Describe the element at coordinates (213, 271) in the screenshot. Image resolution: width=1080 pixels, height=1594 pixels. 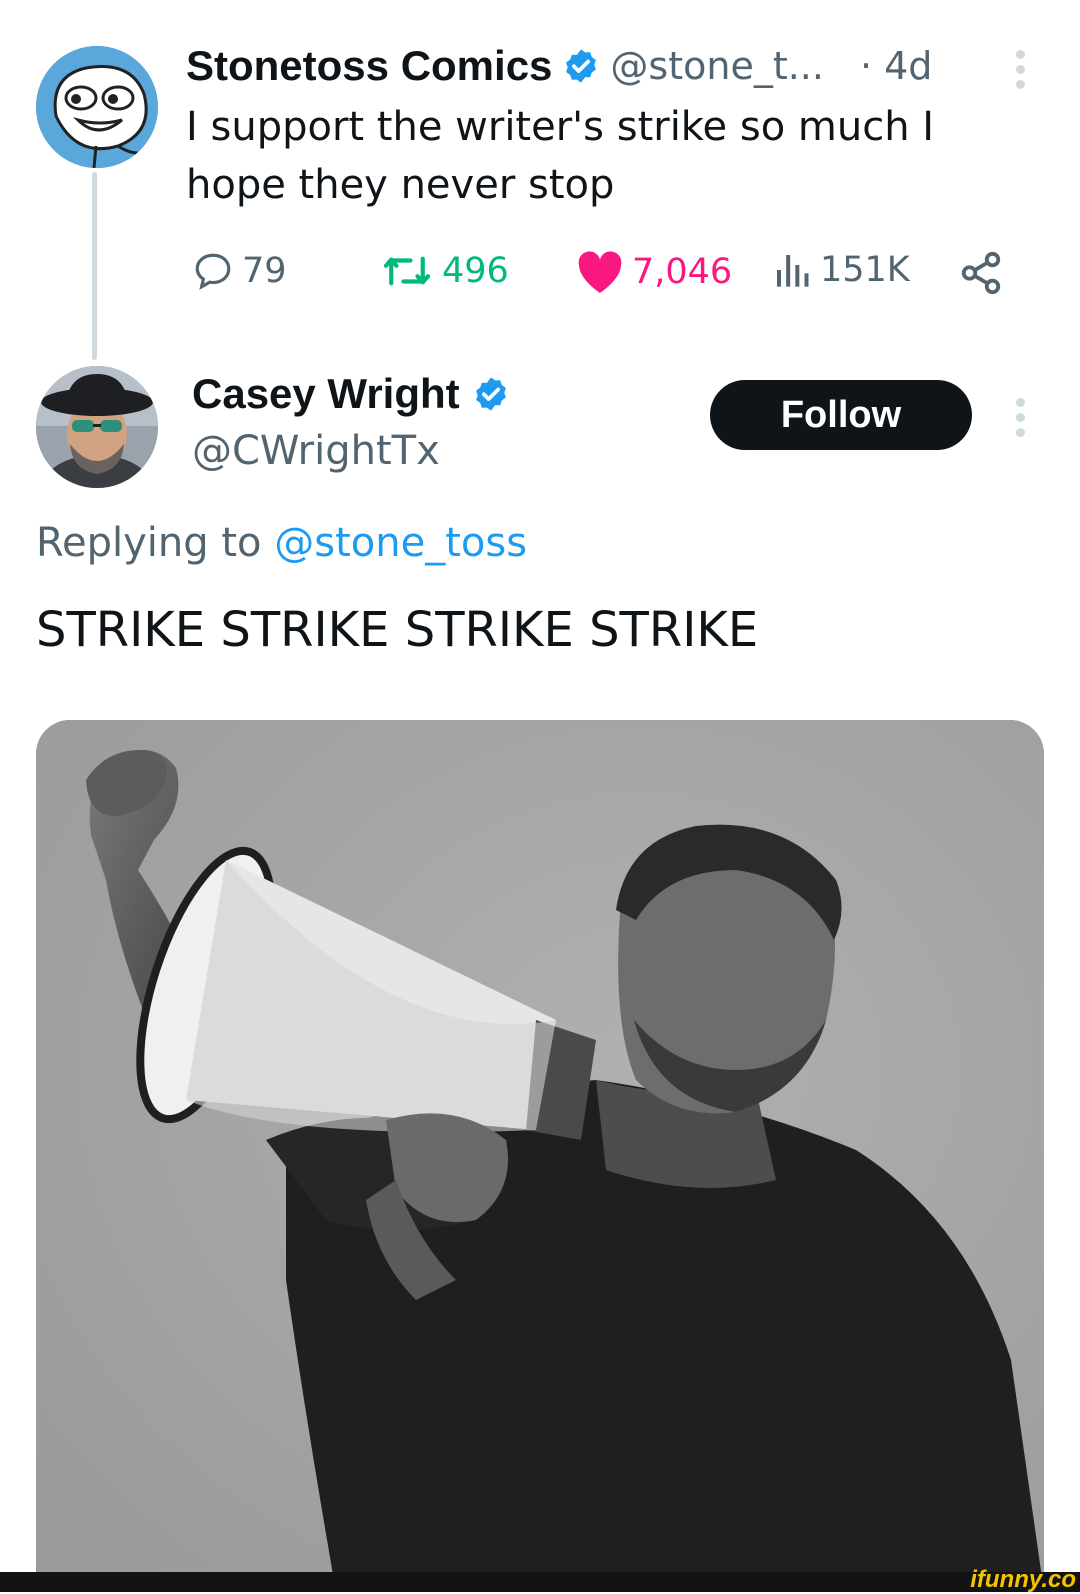
I see `reply-icon` at that location.